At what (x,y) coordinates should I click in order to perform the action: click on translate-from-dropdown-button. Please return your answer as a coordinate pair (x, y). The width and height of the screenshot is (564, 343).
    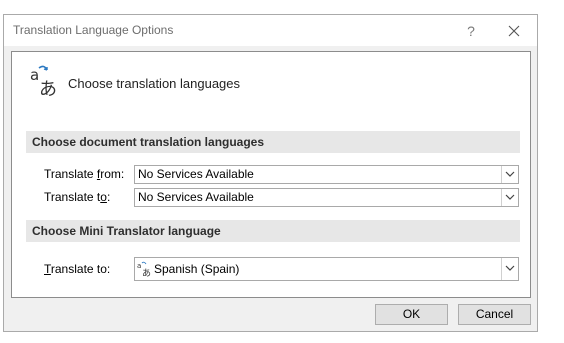
    Looking at the image, I should click on (509, 174).